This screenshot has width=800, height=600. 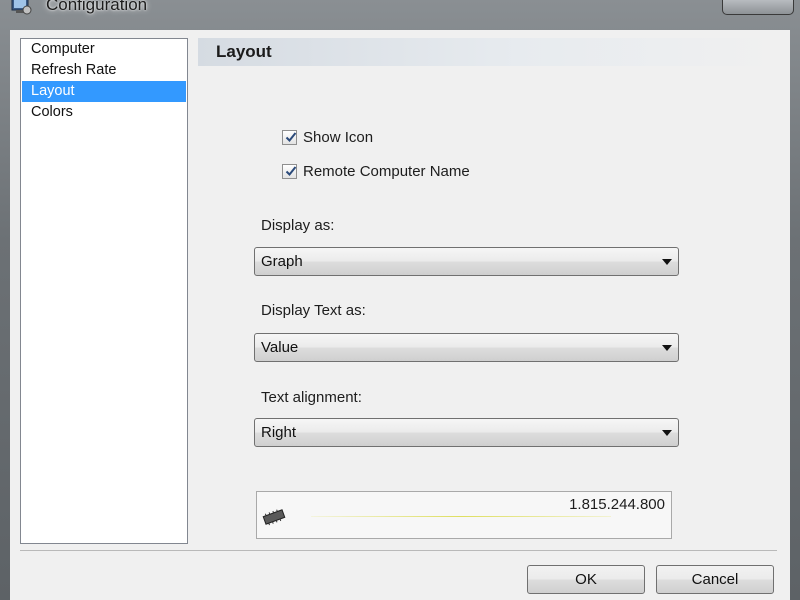 I want to click on show-icon-checkbox, so click(x=289, y=137).